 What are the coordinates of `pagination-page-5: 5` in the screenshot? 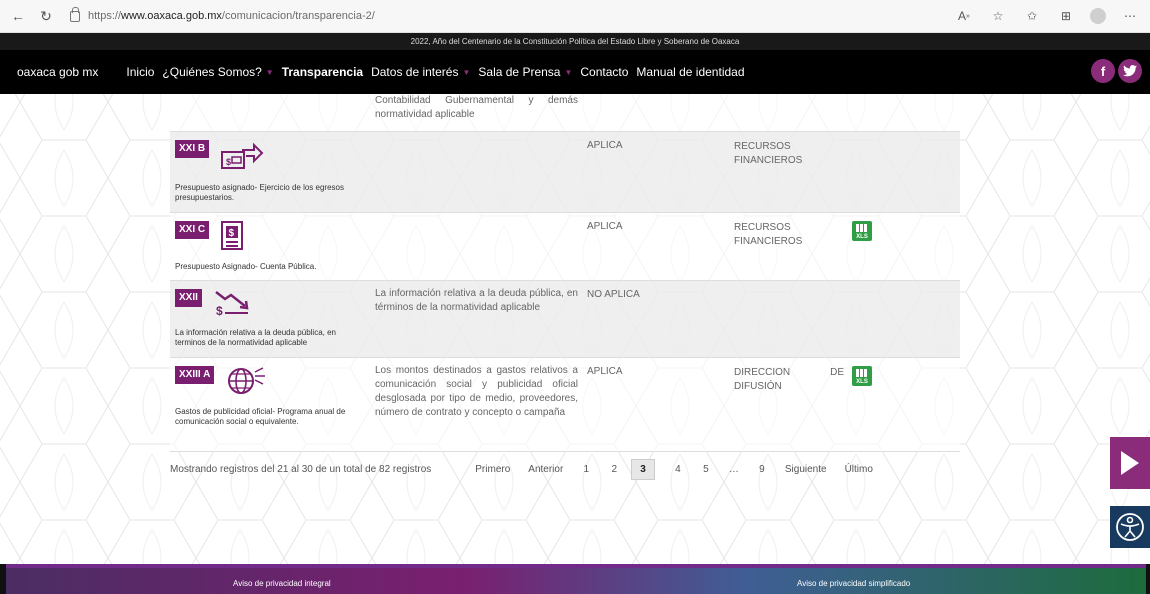 It's located at (706, 469).